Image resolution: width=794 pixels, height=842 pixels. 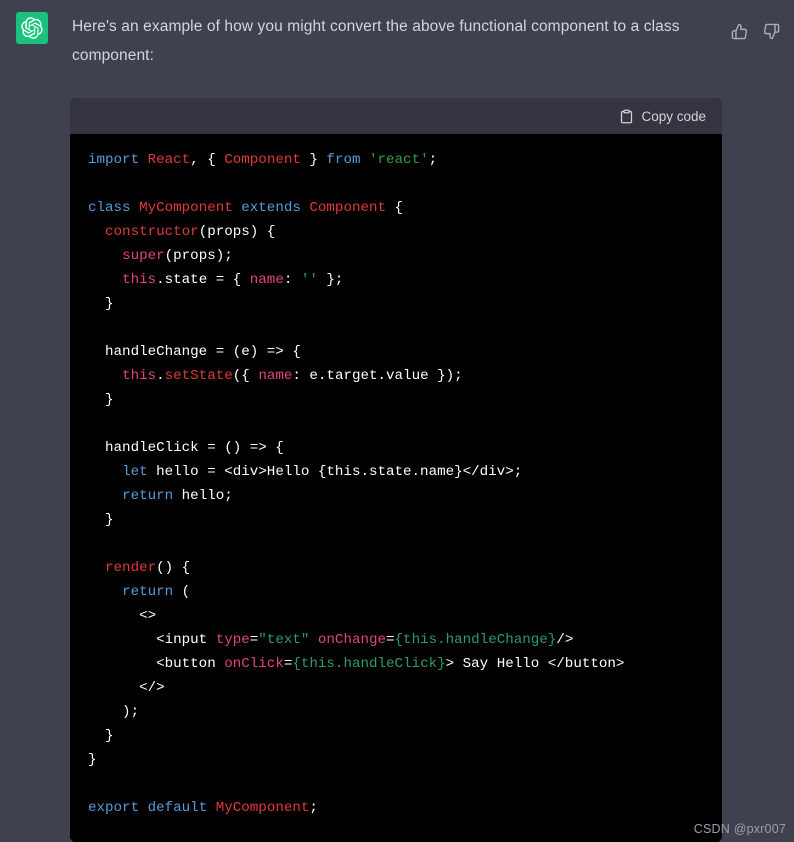 What do you see at coordinates (275, 208) in the screenshot?
I see `code-token: extends` at bounding box center [275, 208].